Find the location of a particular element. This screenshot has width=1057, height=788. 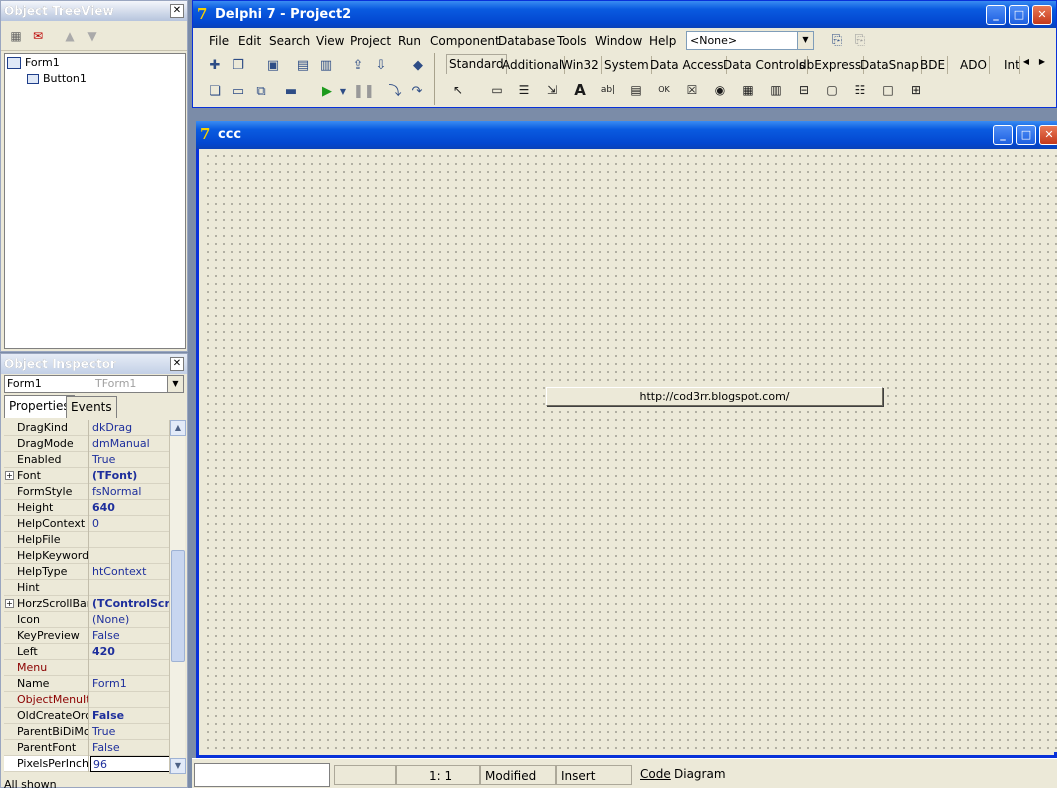

run-dropdown-icon: ▼ is located at coordinates (343, 92).